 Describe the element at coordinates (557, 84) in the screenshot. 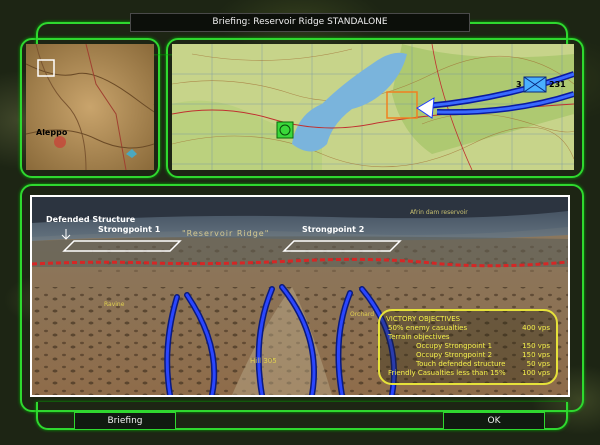

I see `unit-number-right: 231` at that location.